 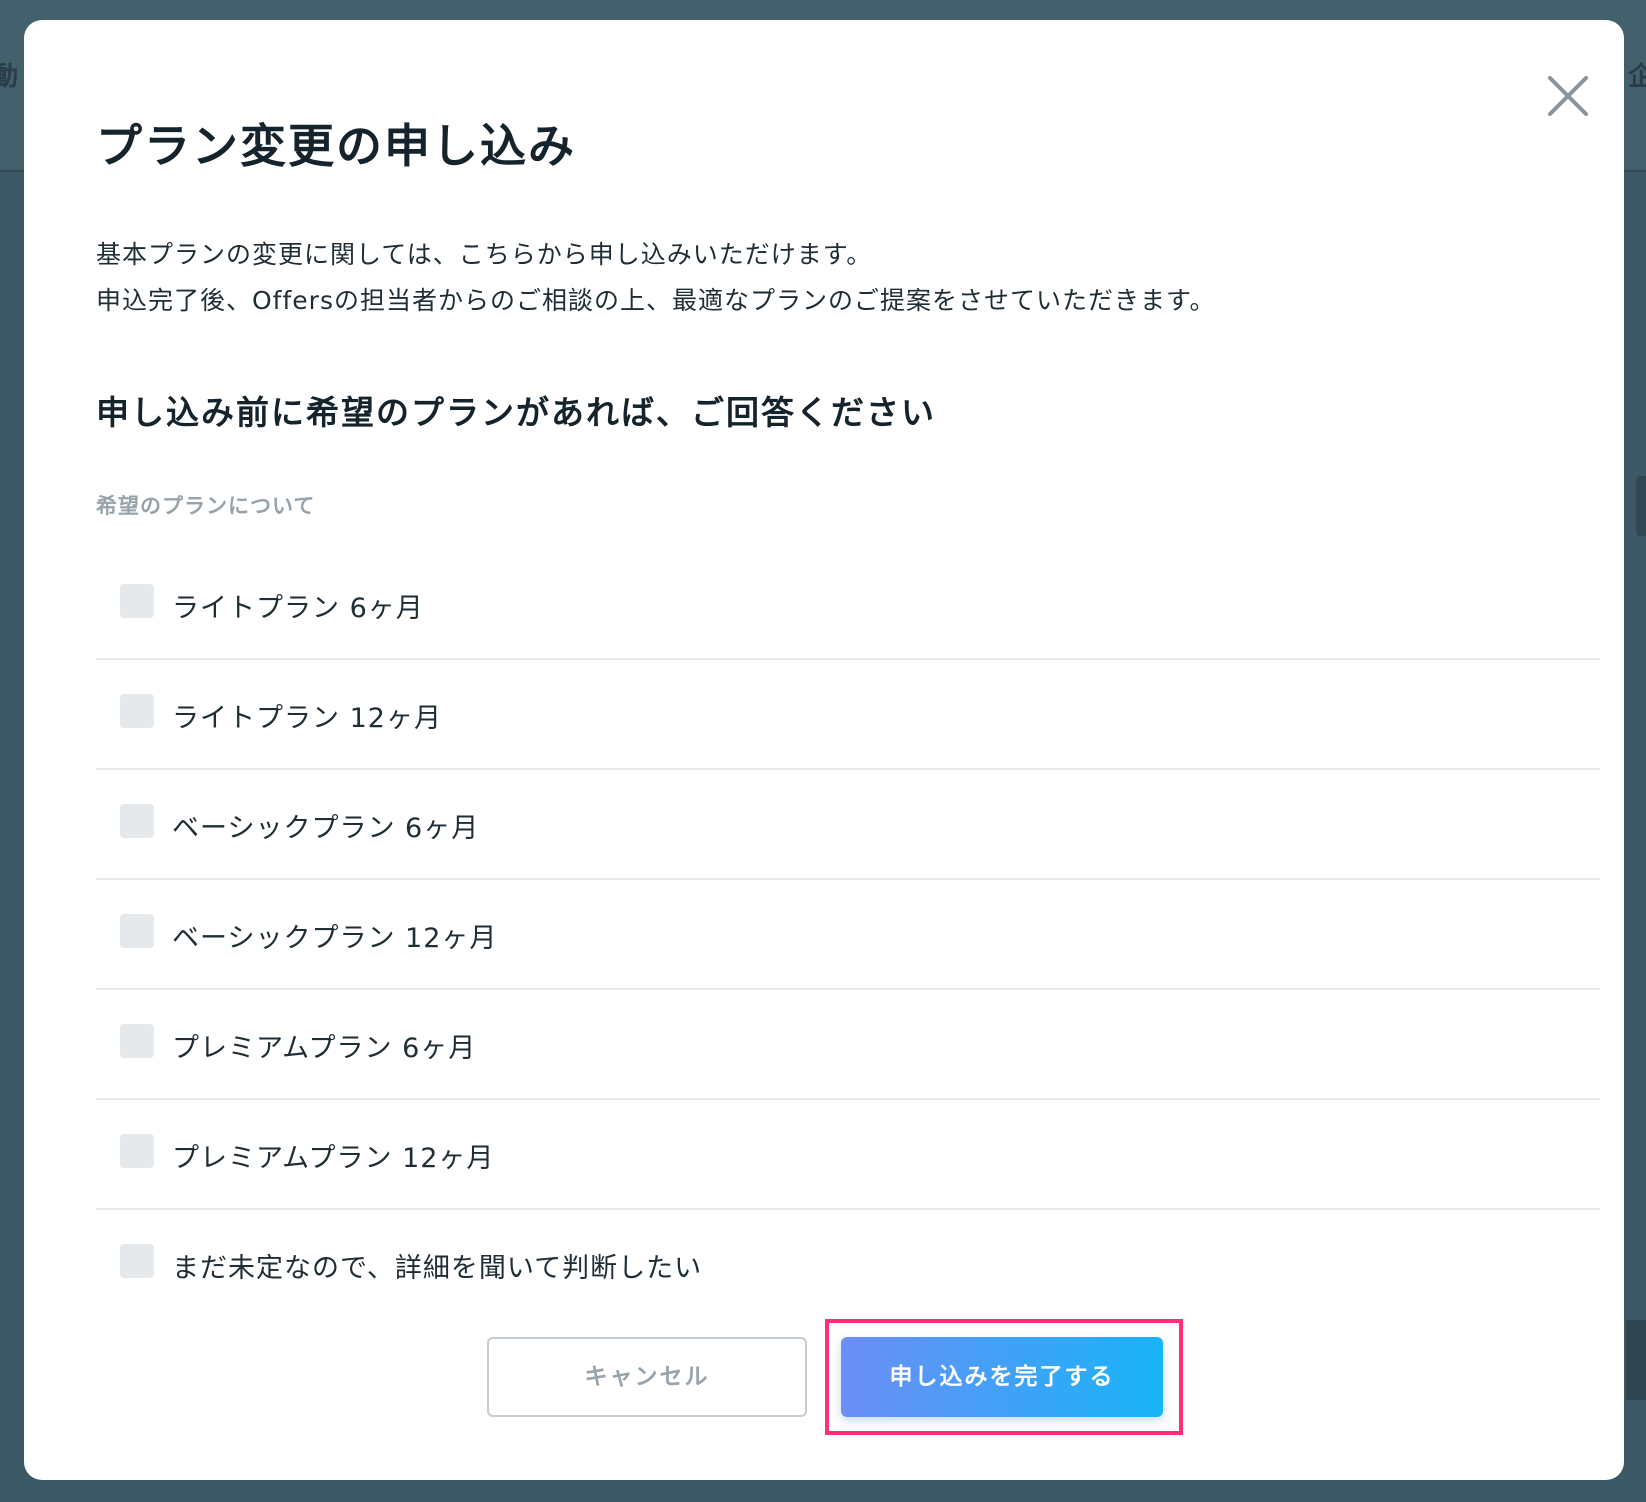 What do you see at coordinates (1637, 77) in the screenshot?
I see `background-nav-text-right: 企` at bounding box center [1637, 77].